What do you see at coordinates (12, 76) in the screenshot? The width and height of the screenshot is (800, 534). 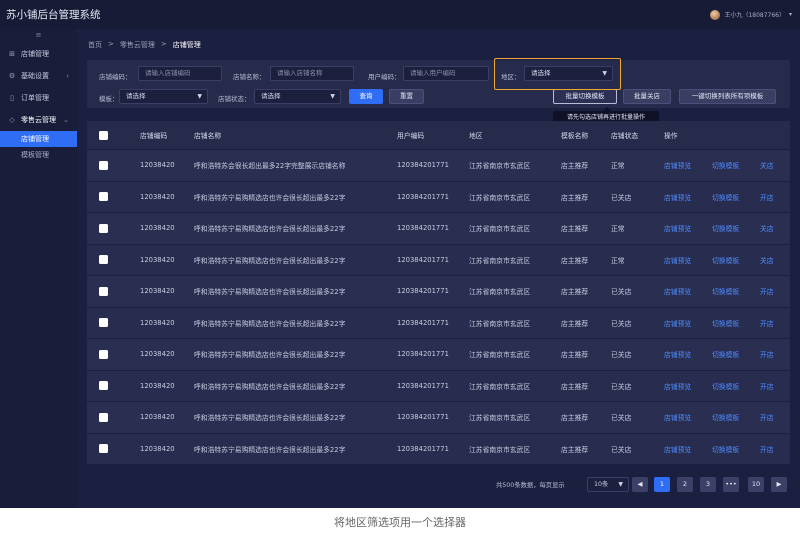 I see `settings-icon: ⚙` at bounding box center [12, 76].